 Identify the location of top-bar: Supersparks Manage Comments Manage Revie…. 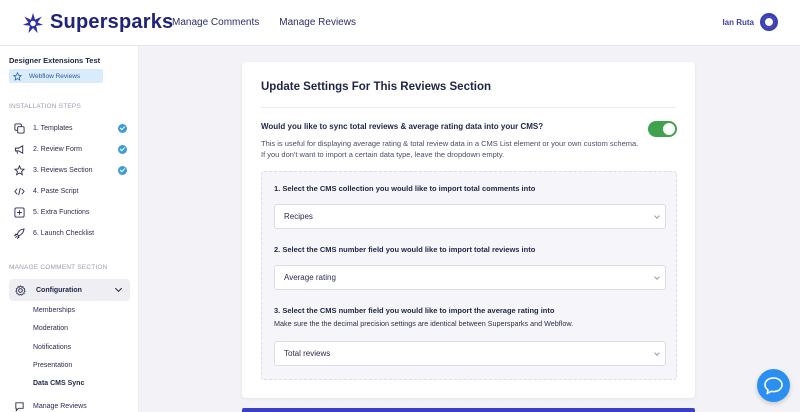
(400, 23).